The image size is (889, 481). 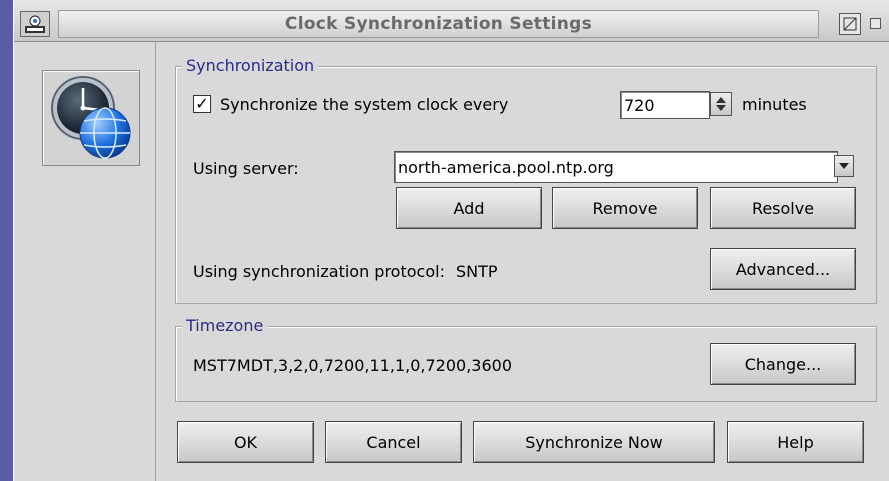 What do you see at coordinates (319, 271) in the screenshot?
I see `protocol-label: Using synchronization protocol:` at bounding box center [319, 271].